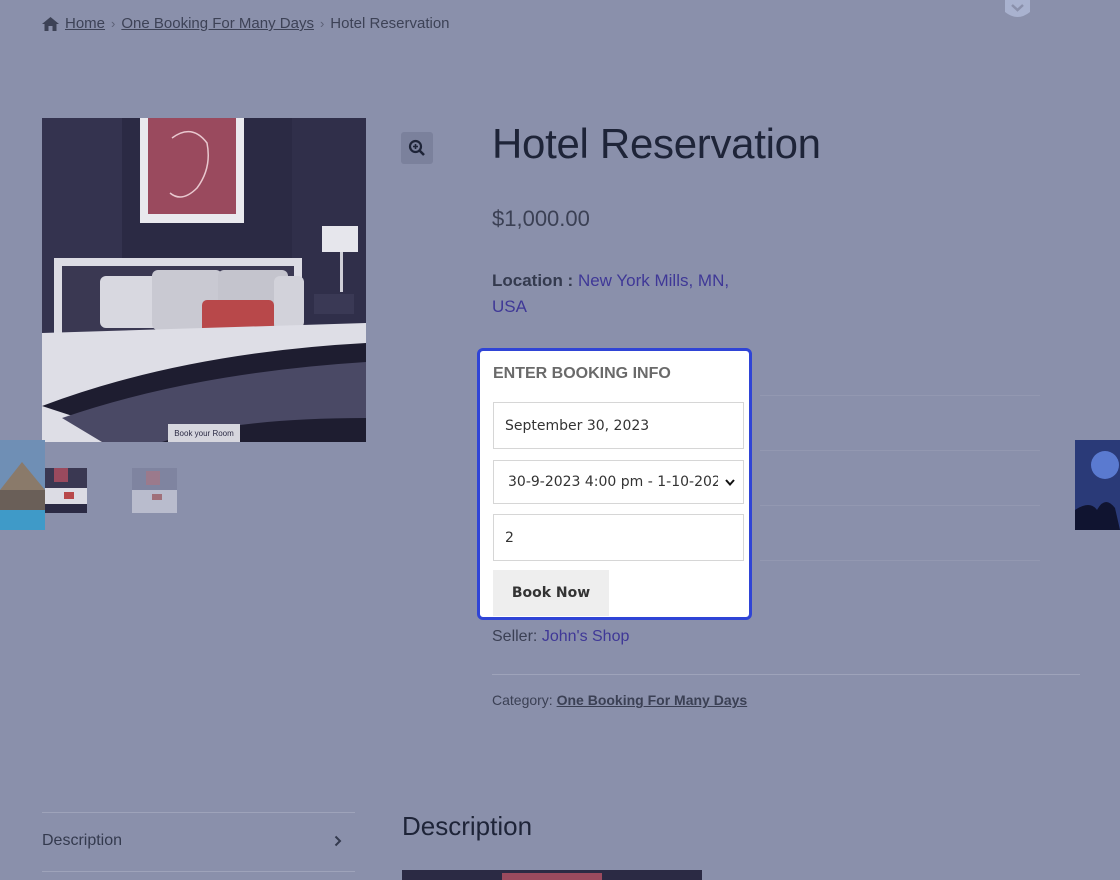 The height and width of the screenshot is (880, 1120). I want to click on description-image, so click(552, 875).